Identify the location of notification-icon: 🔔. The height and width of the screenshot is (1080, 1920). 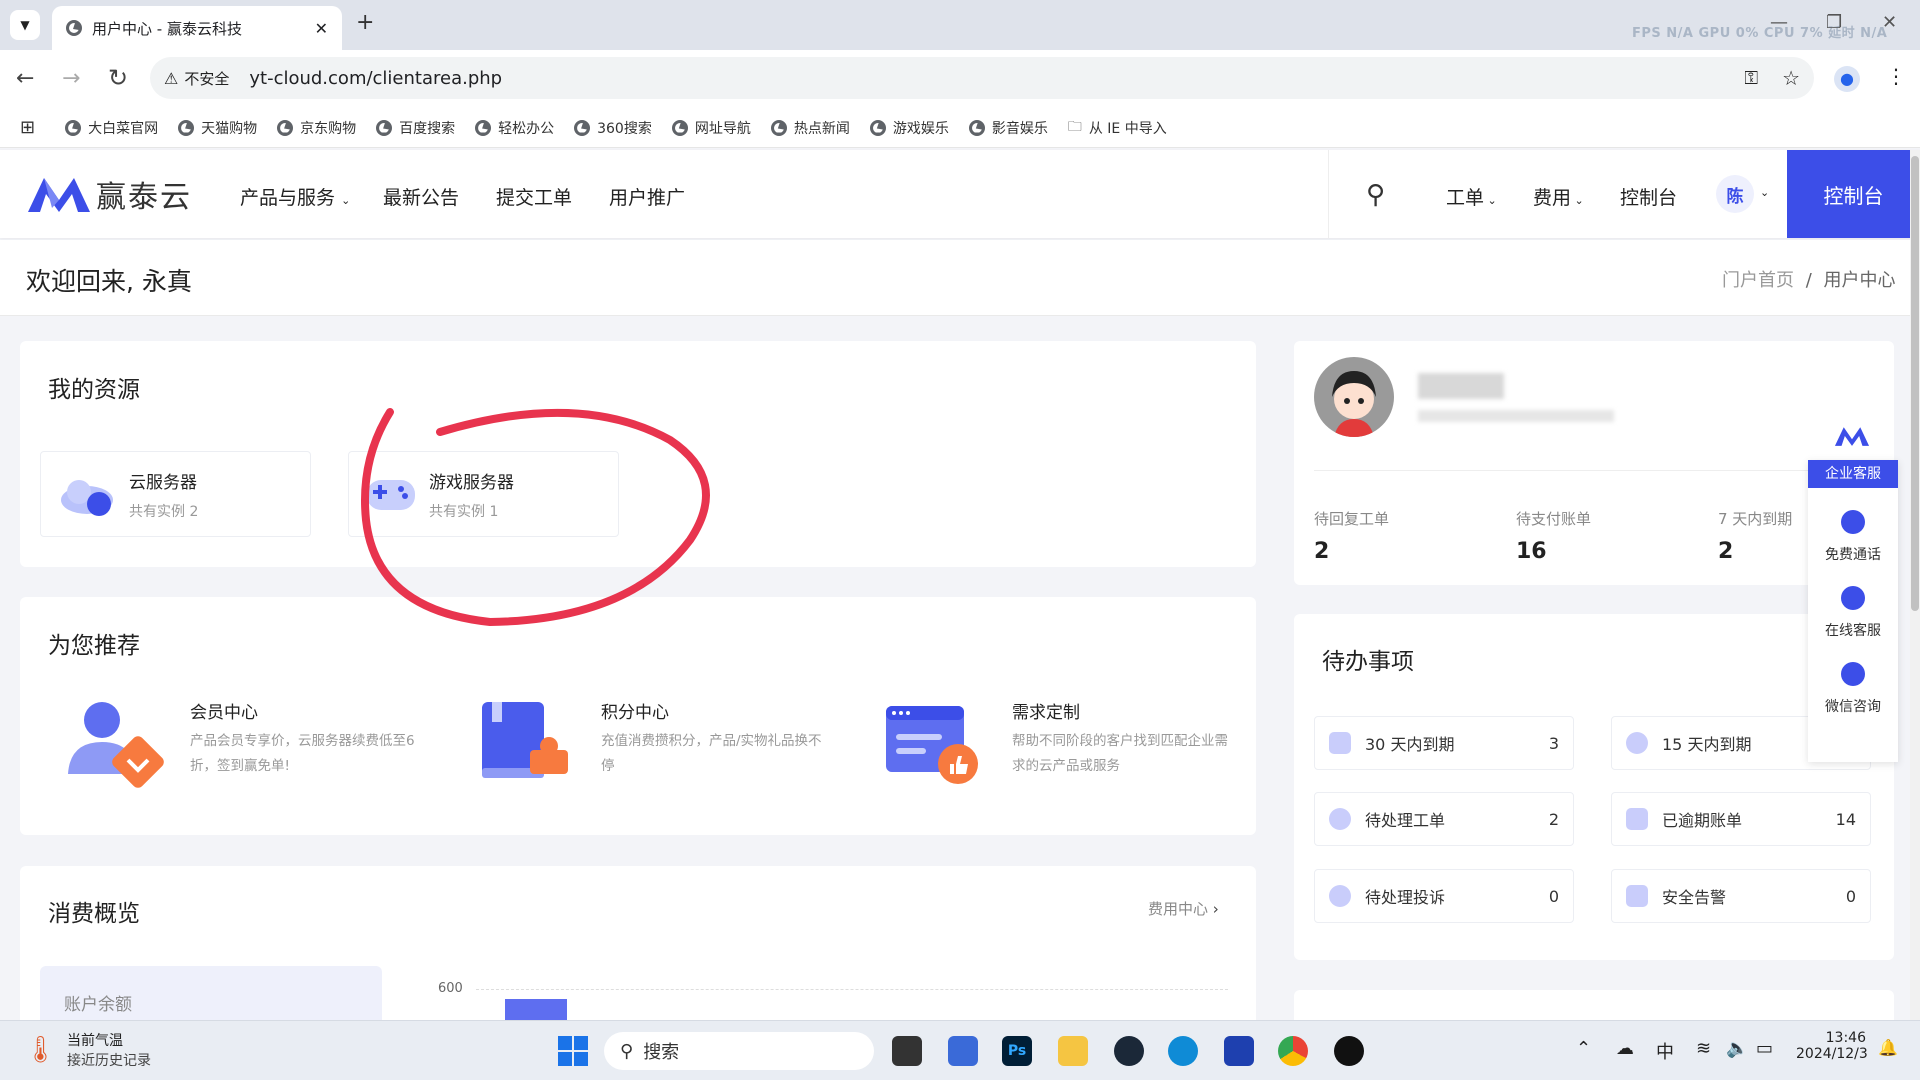
(1888, 1047).